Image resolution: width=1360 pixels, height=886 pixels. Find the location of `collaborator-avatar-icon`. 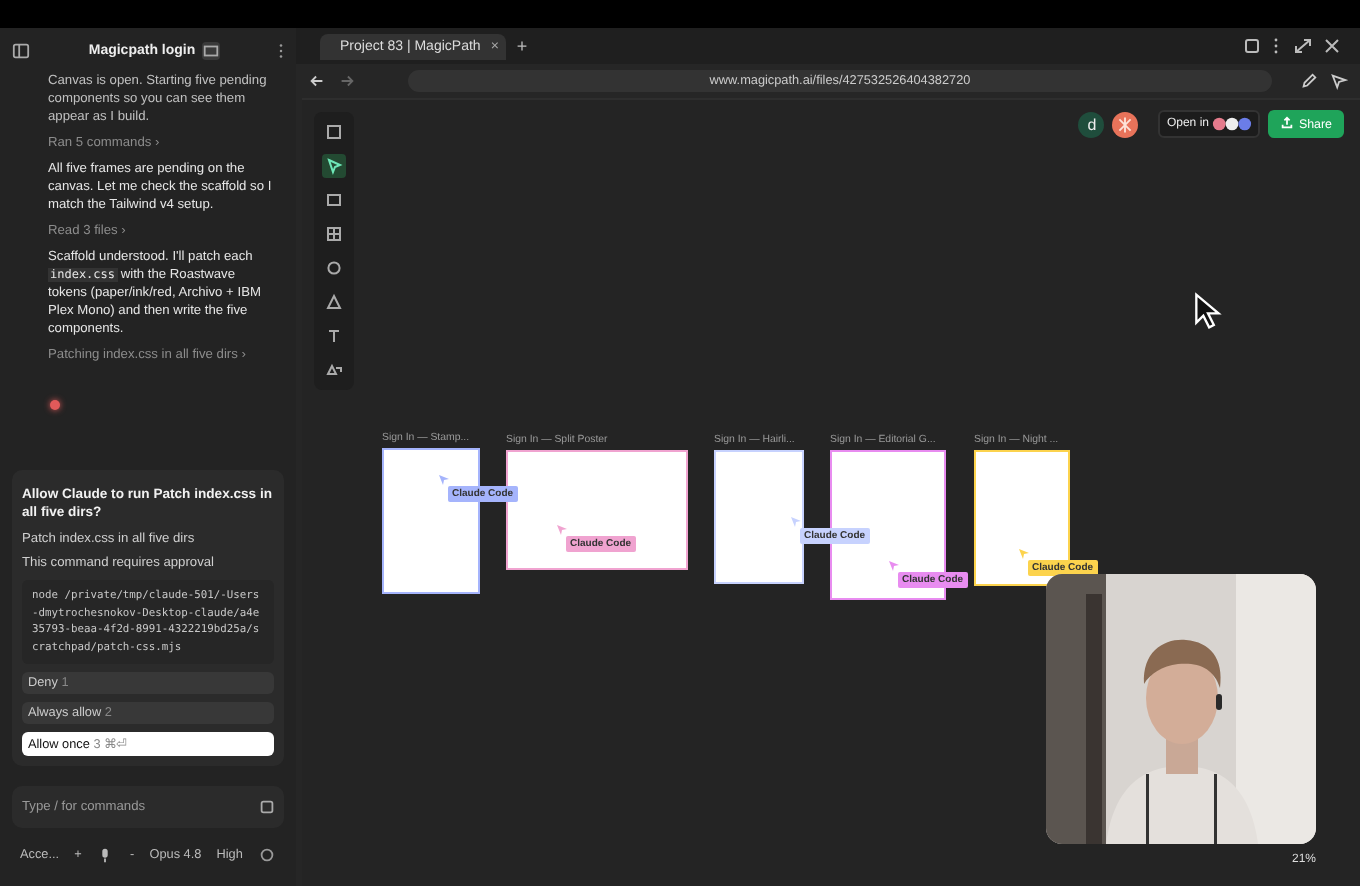

collaborator-avatar-icon is located at coordinates (1125, 124).